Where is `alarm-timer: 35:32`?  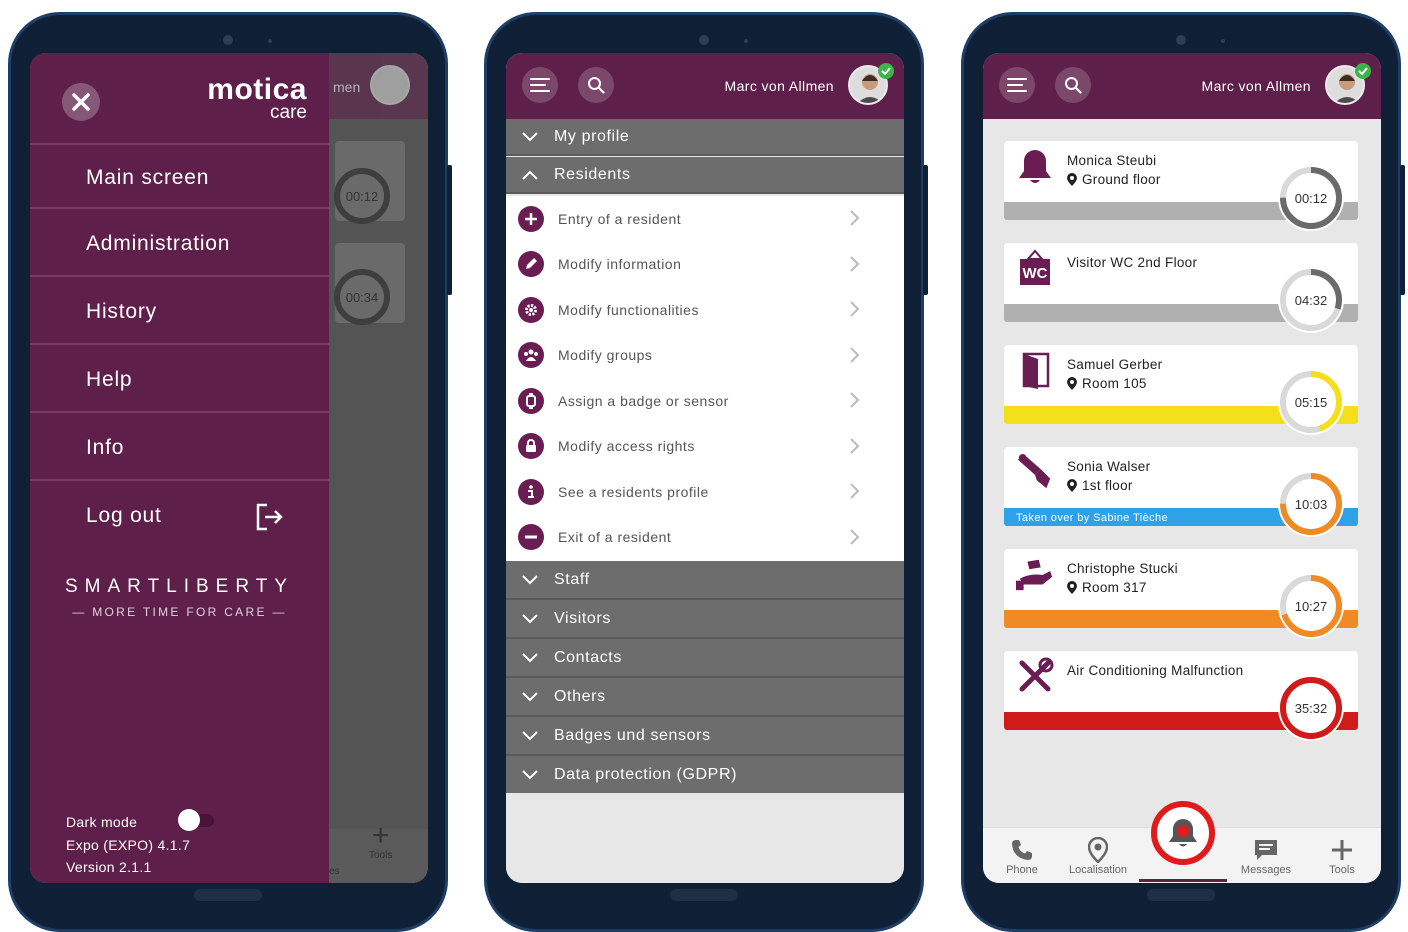
alarm-timer: 35:32 is located at coordinates (1311, 708).